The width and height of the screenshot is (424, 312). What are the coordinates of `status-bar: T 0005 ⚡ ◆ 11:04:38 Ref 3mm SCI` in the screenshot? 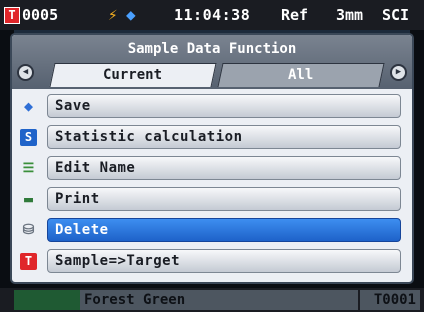 It's located at (212, 15).